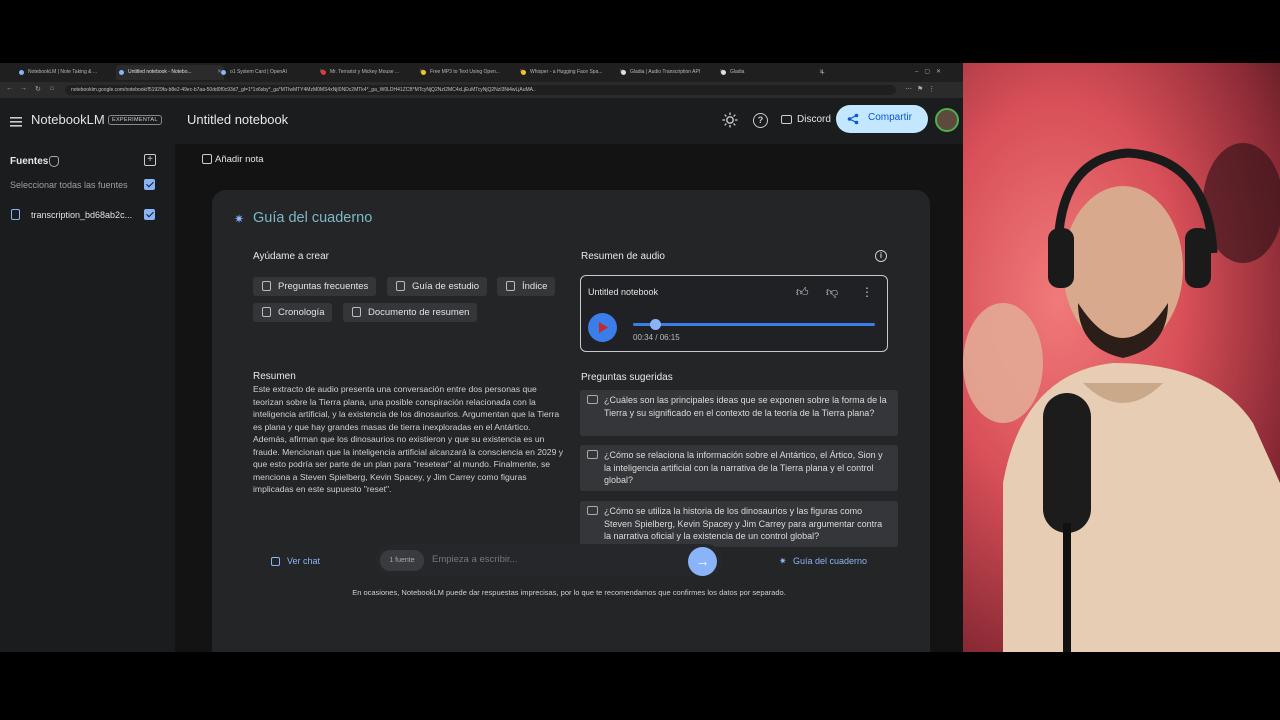 Image resolution: width=1280 pixels, height=720 pixels. I want to click on info-icon: i, so click(881, 256).